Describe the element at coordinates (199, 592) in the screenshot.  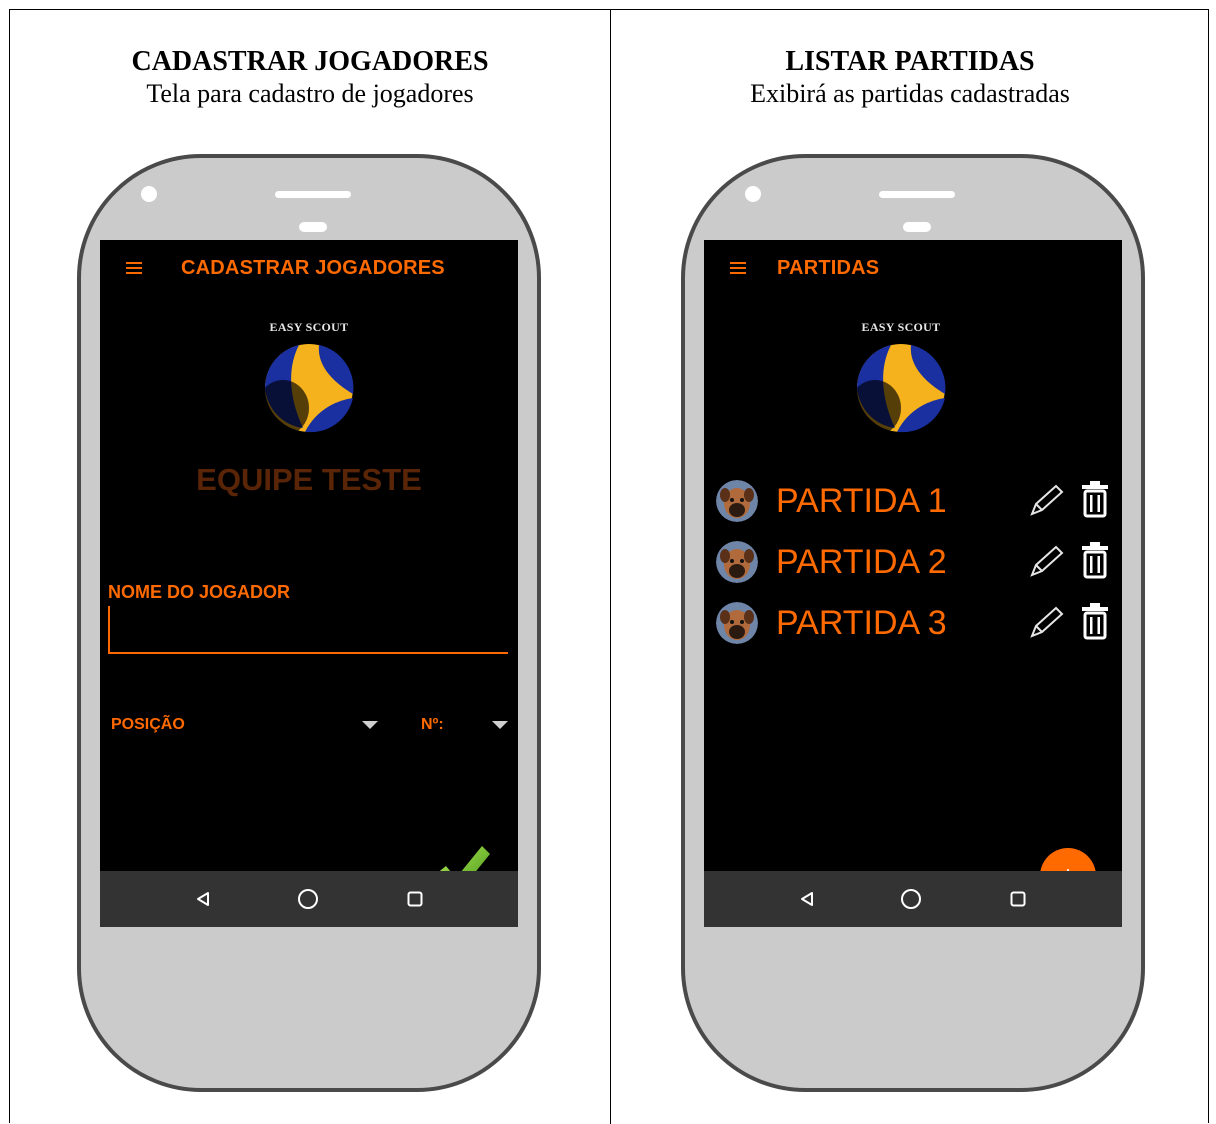
I see `player-name-label: NOME DO JOGADOR` at that location.